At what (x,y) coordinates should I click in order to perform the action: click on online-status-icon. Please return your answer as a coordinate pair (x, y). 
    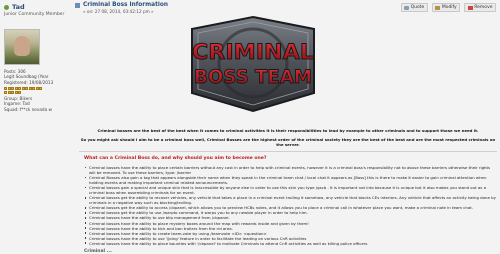
    Looking at the image, I should click on (6, 7).